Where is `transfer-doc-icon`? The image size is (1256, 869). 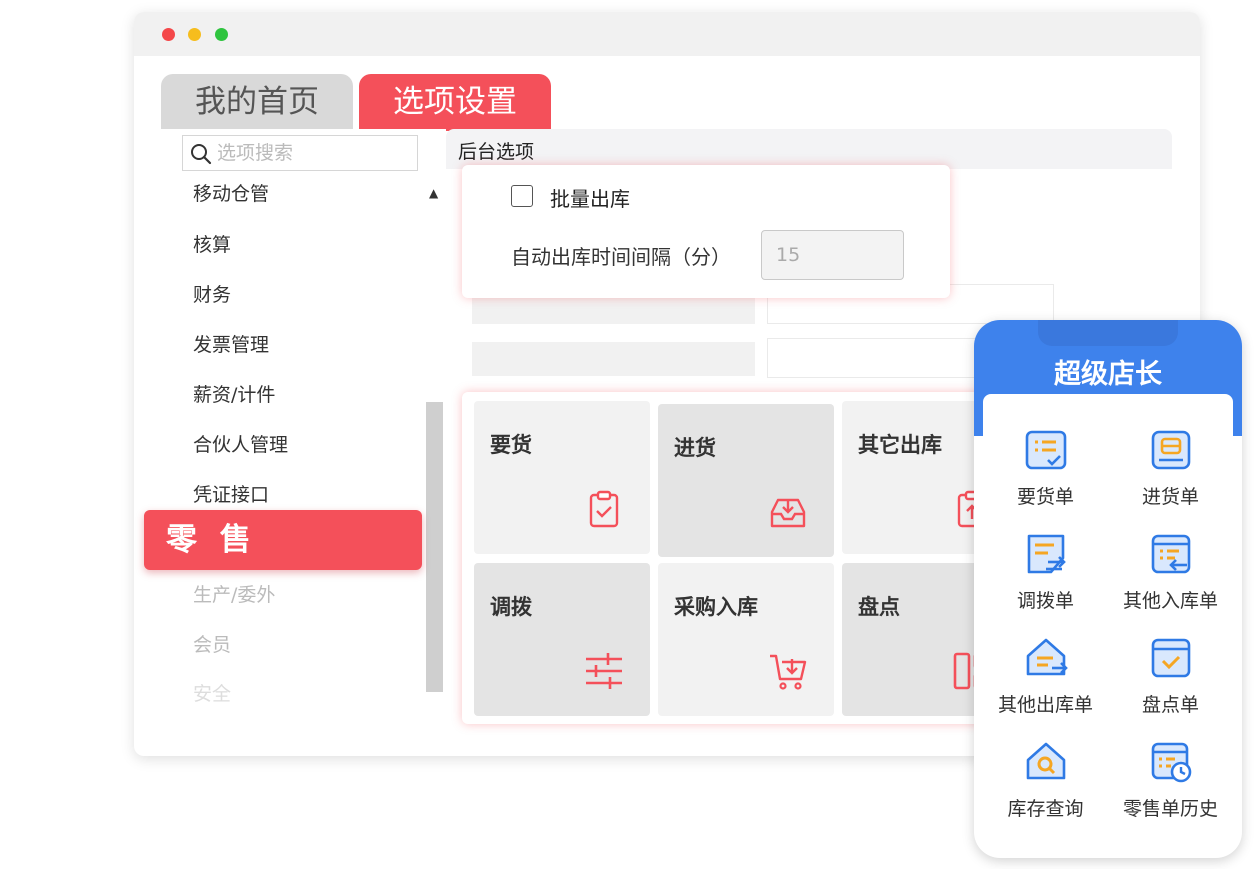
transfer-doc-icon is located at coordinates (1046, 554).